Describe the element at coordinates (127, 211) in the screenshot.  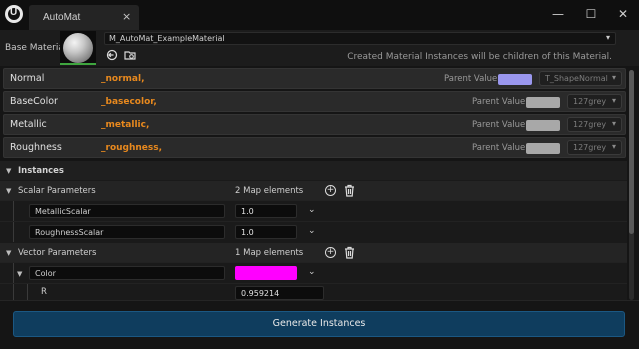
I see `map-key-field: MetallicScalar` at that location.